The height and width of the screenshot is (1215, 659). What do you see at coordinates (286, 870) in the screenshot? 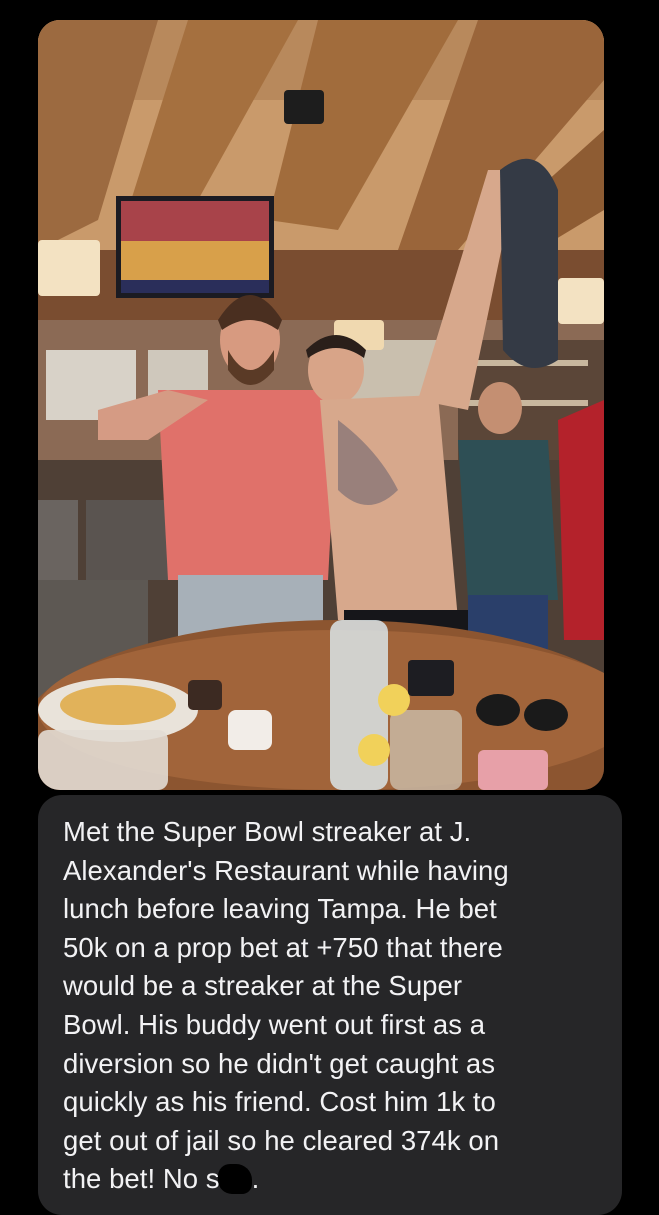
I see `message-line: Alexander's Restaurant while having` at bounding box center [286, 870].